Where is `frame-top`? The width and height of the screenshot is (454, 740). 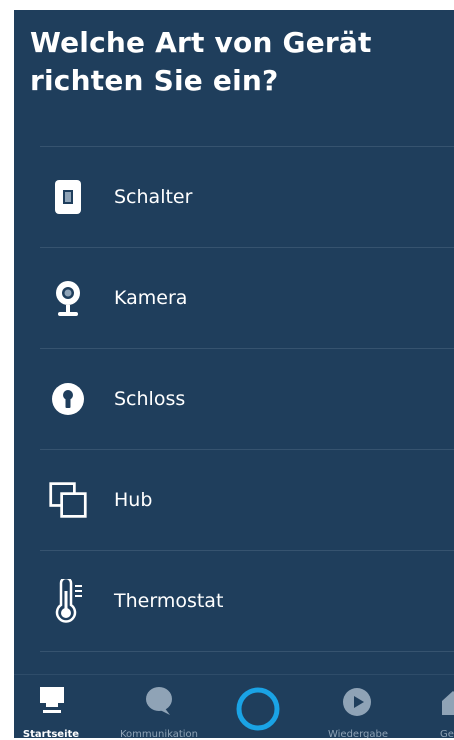 frame-top is located at coordinates (227, 5).